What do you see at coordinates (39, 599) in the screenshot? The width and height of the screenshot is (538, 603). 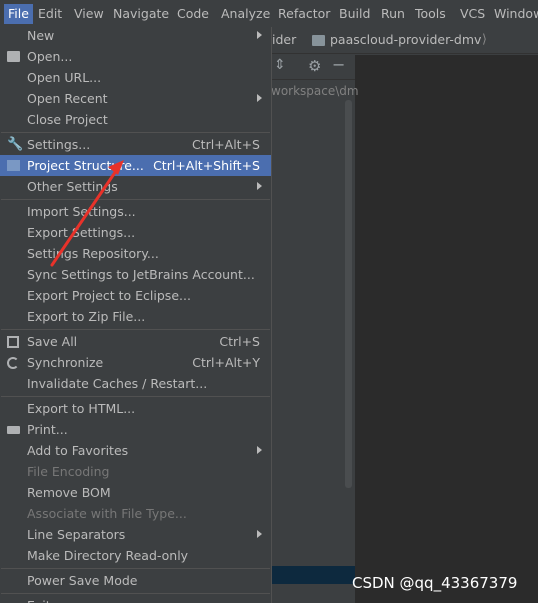 I see `menu-item-label: Exit` at bounding box center [39, 599].